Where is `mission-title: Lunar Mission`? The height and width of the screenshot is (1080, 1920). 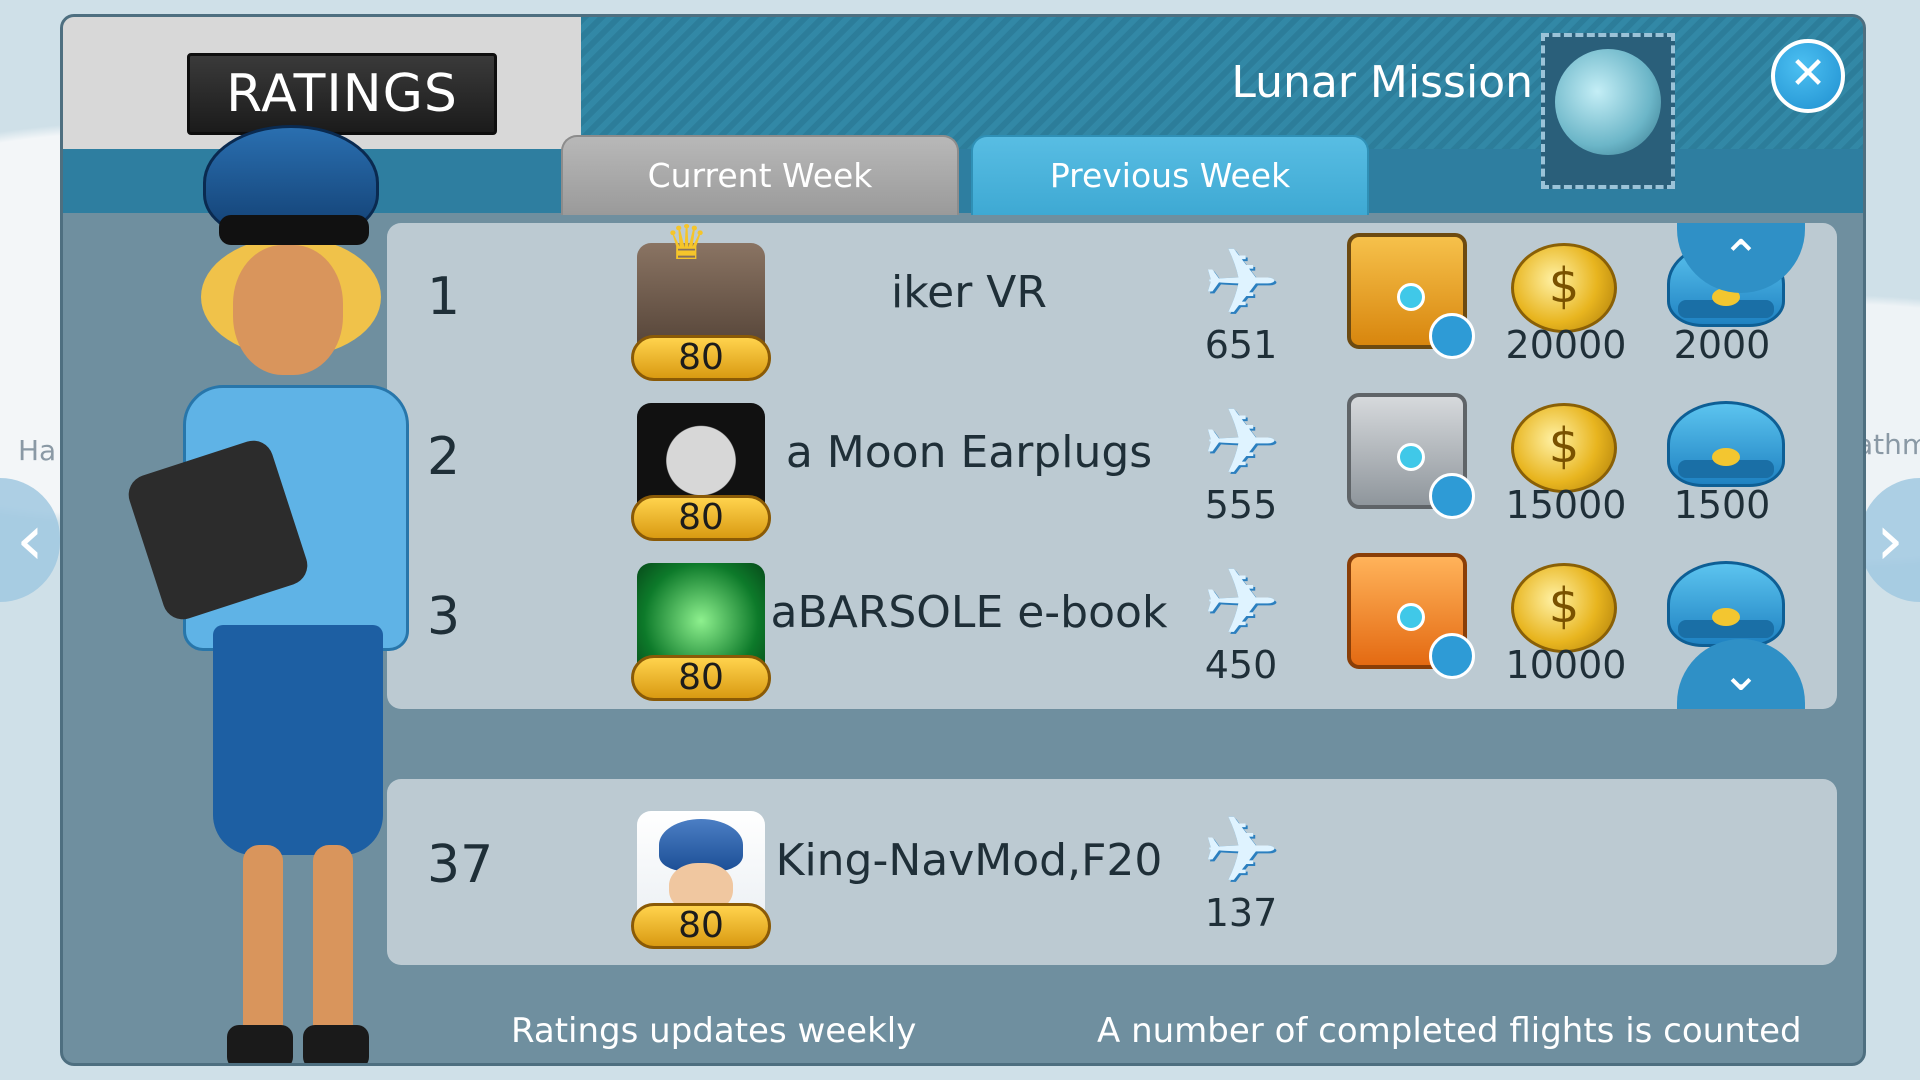 mission-title: Lunar Mission is located at coordinates (1382, 82).